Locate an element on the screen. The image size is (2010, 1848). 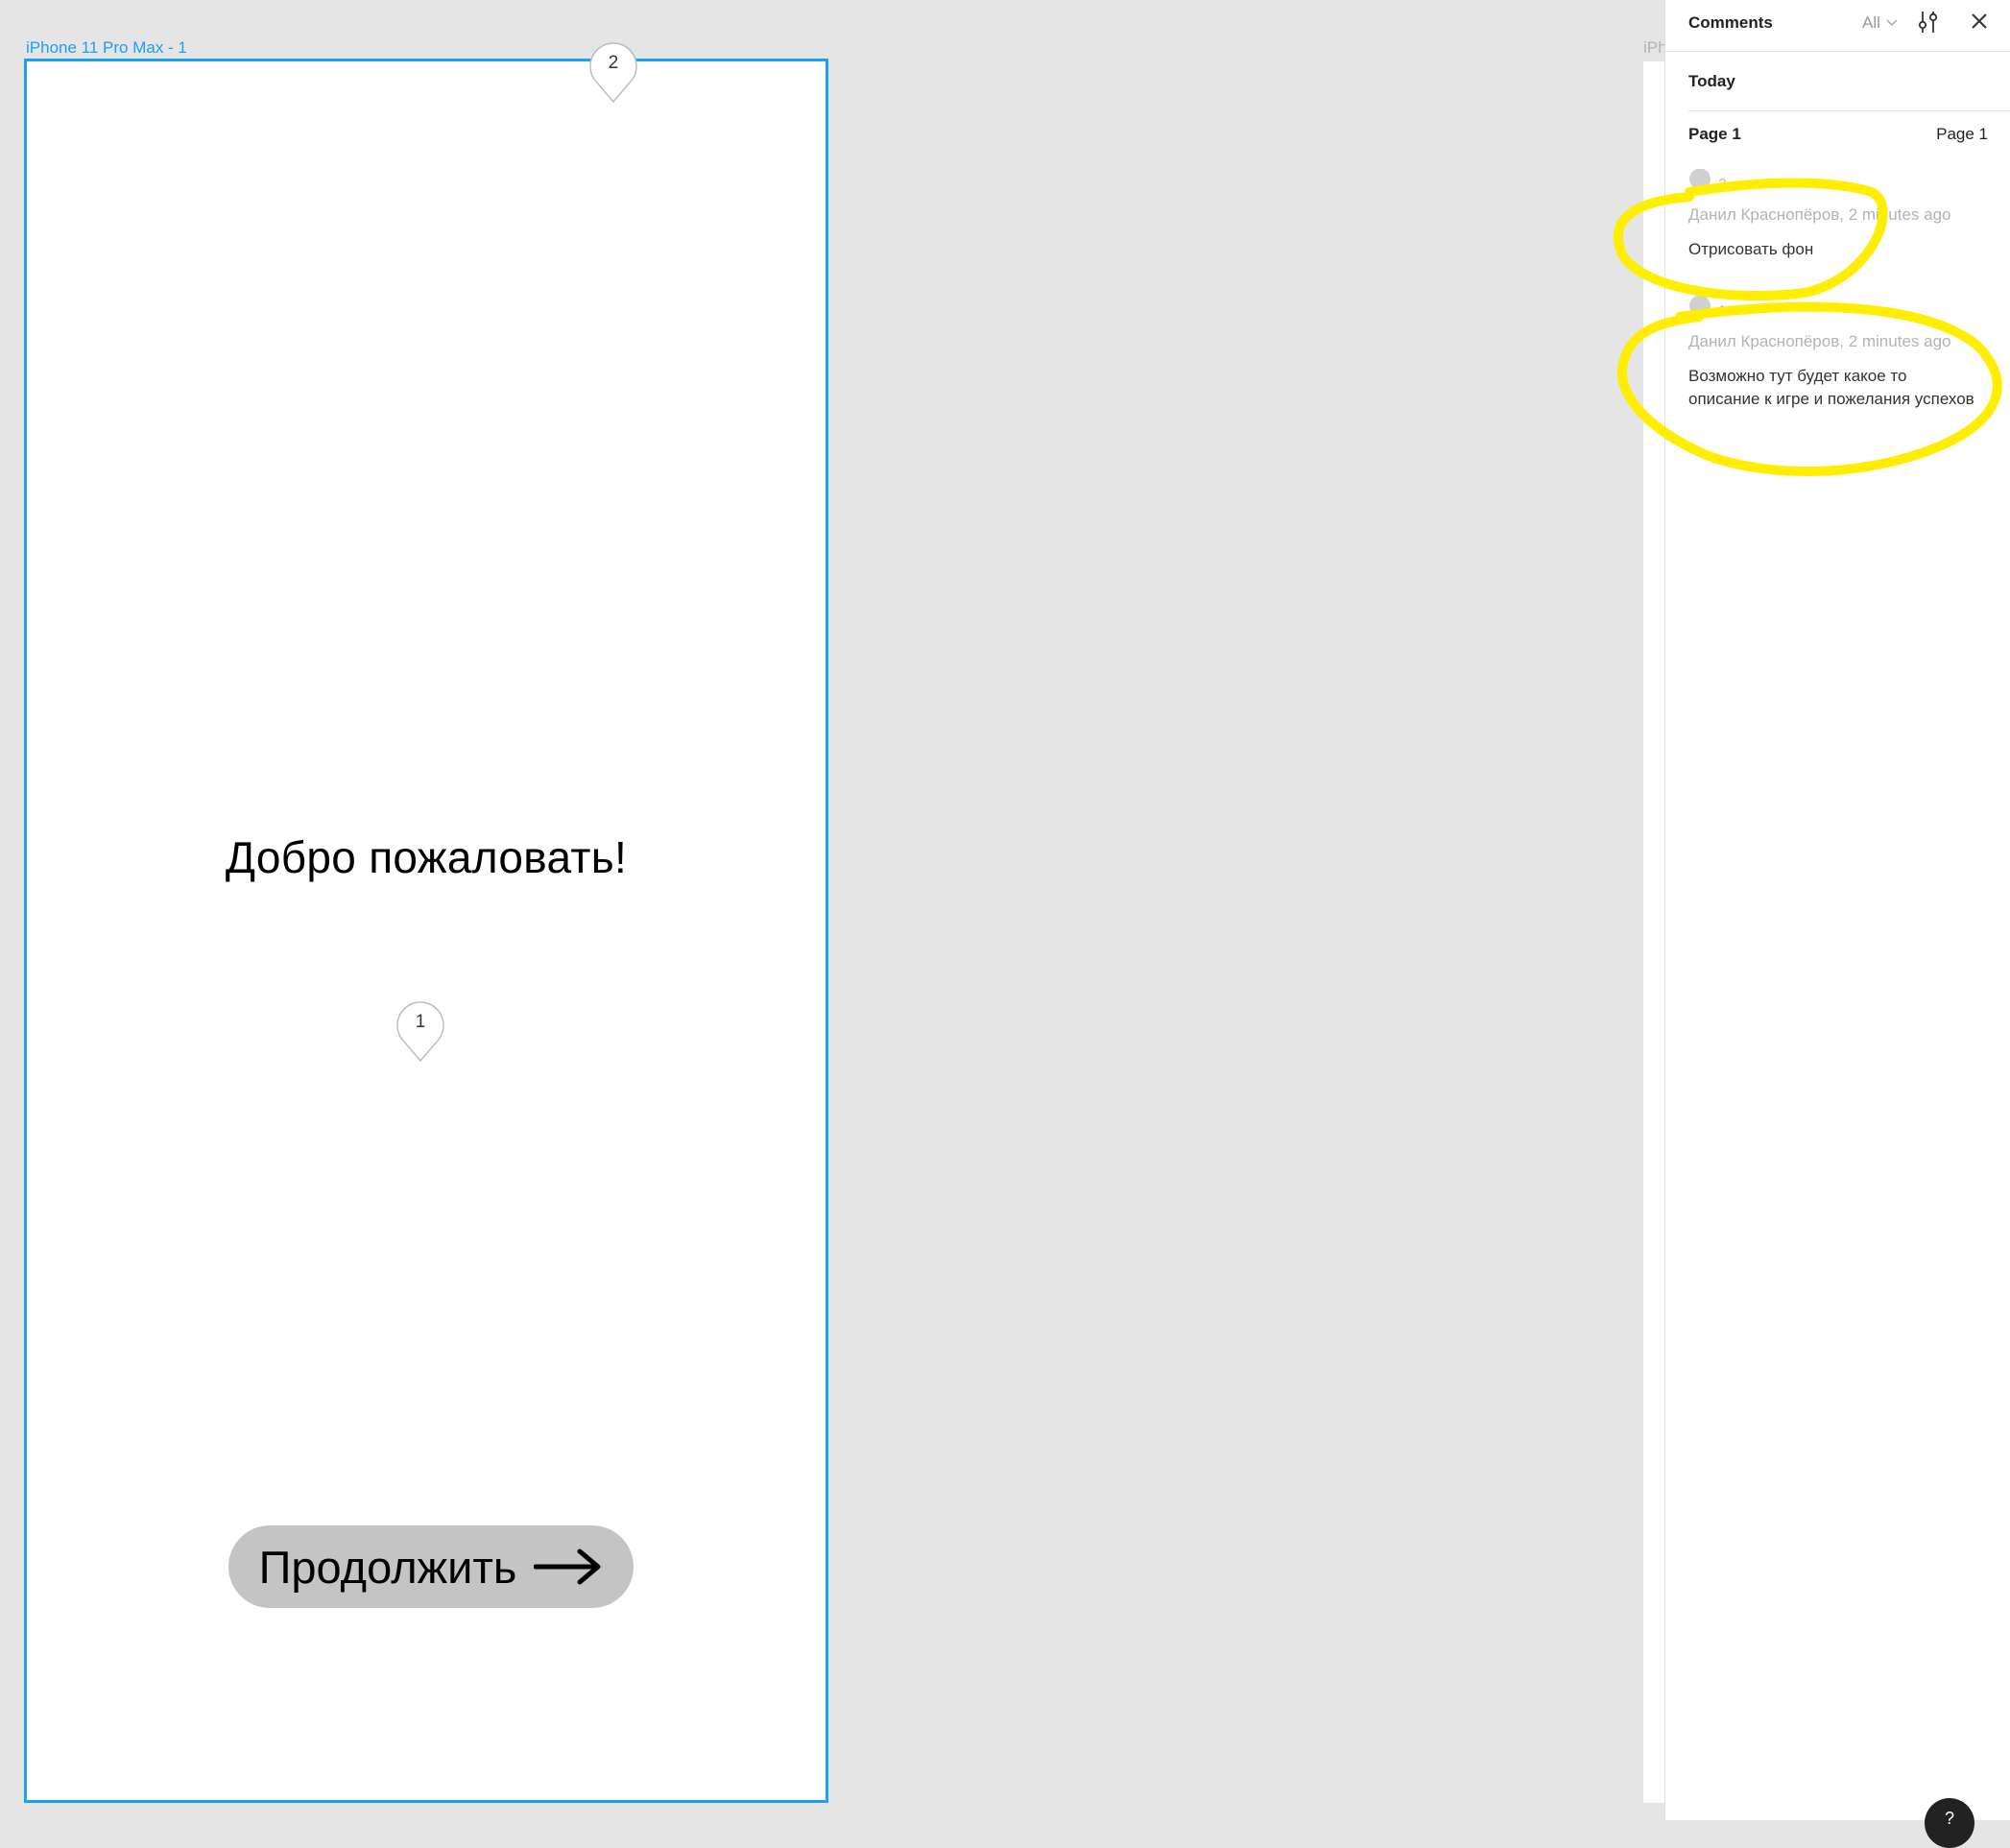
next-frame is located at coordinates (1653, 932).